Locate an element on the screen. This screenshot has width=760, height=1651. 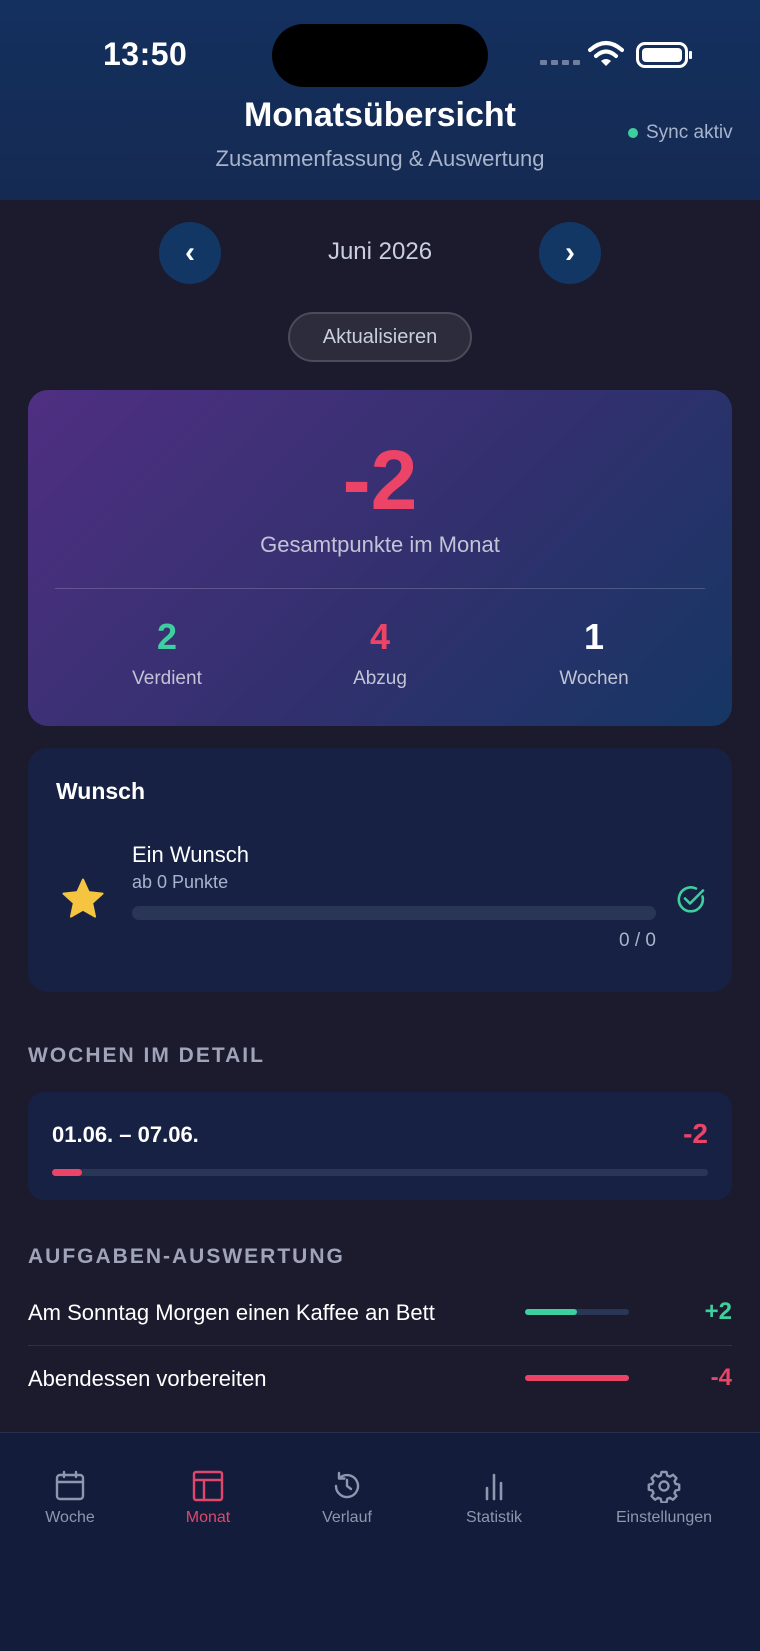
next-month-button: › is located at coordinates (570, 253).